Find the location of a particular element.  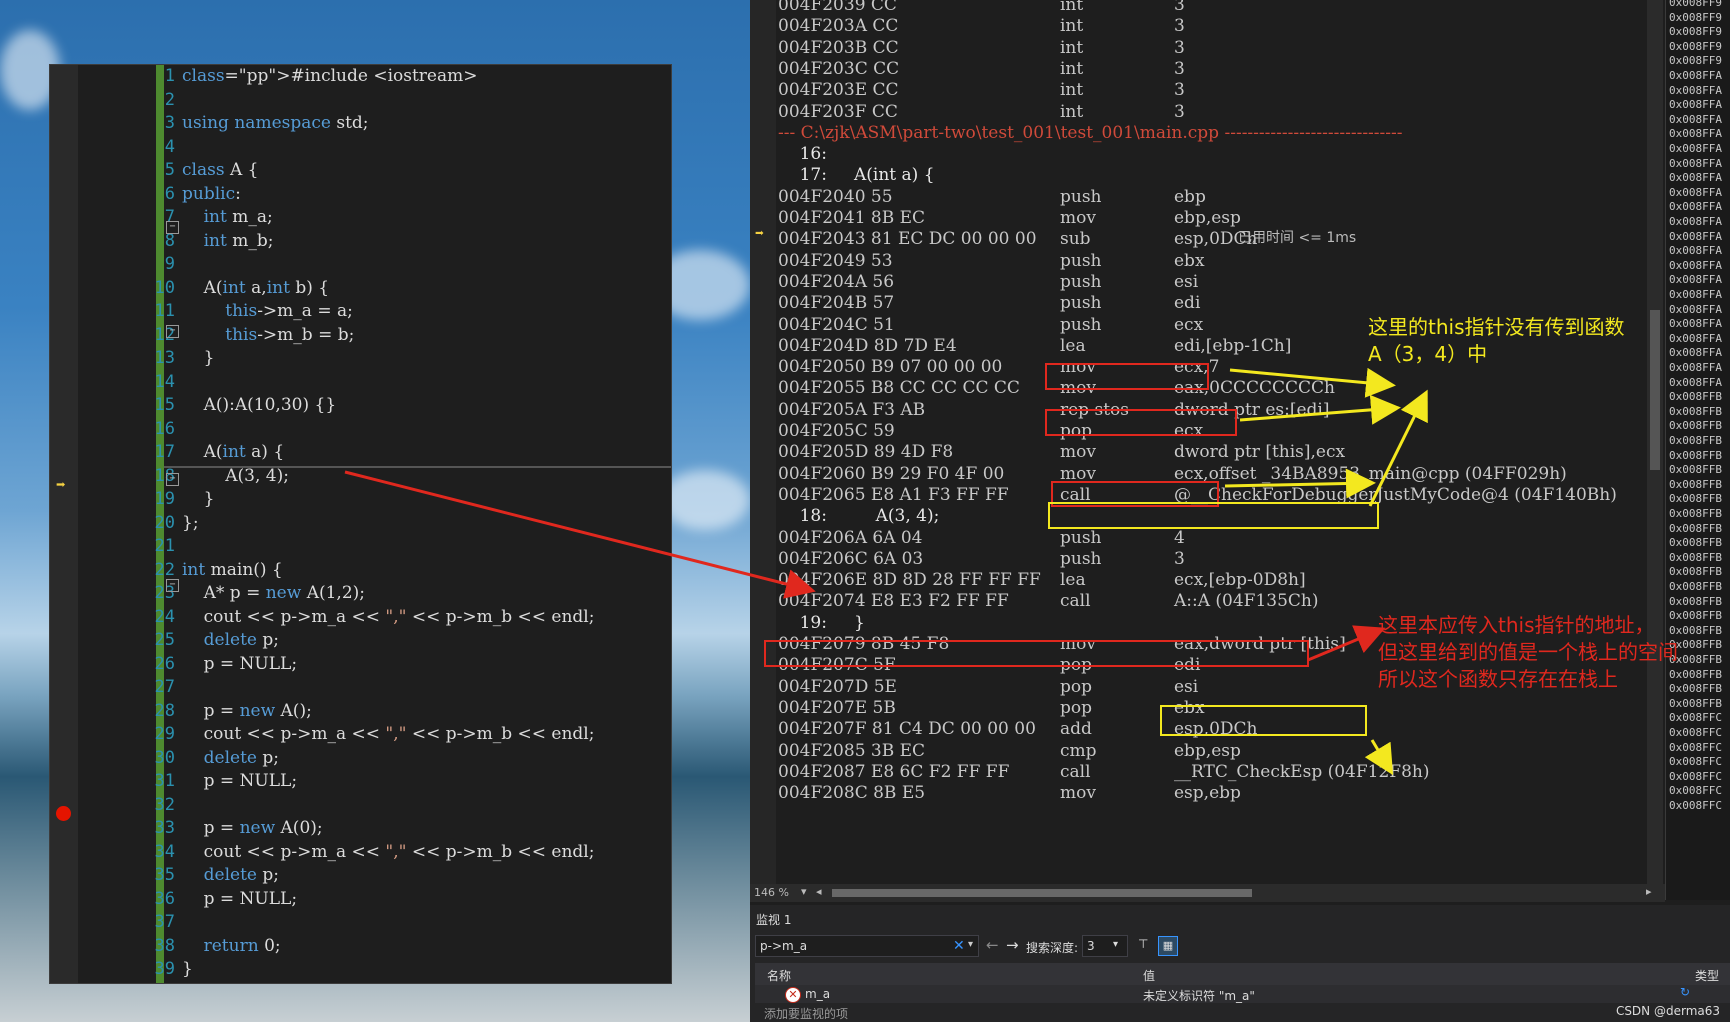

add-watch-hint: 添加要监视的项 is located at coordinates (806, 1013).